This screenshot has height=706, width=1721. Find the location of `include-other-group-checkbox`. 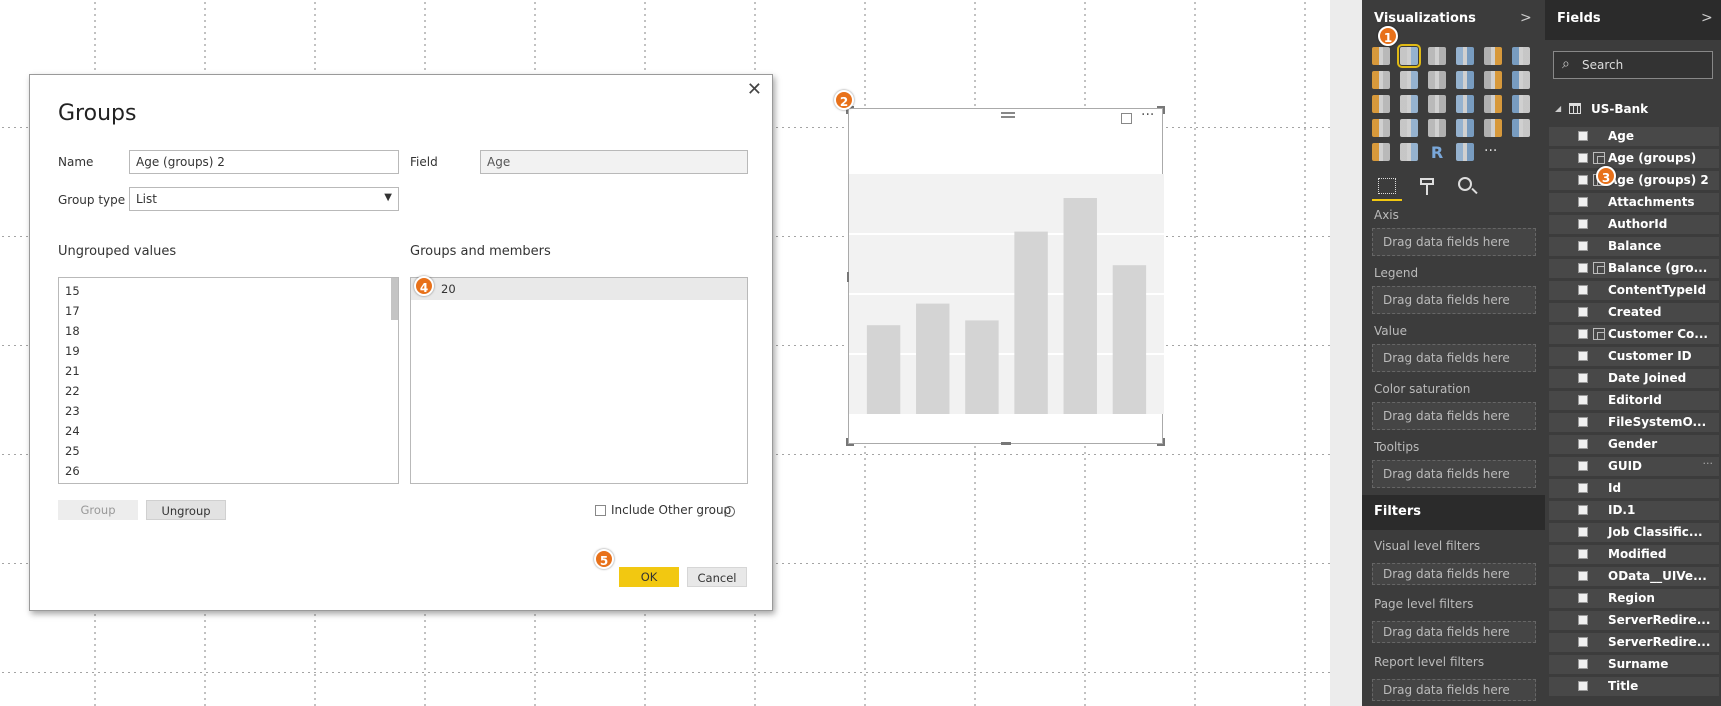

include-other-group-checkbox is located at coordinates (600, 510).